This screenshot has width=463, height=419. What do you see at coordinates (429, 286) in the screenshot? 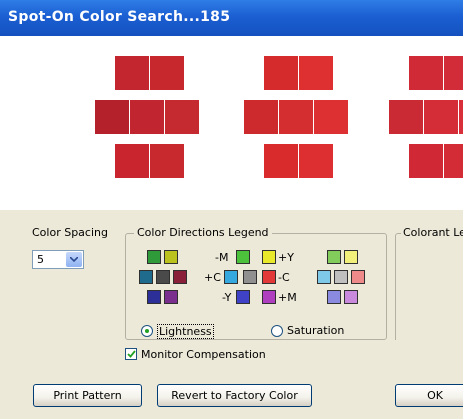
I see `colorant-group` at bounding box center [429, 286].